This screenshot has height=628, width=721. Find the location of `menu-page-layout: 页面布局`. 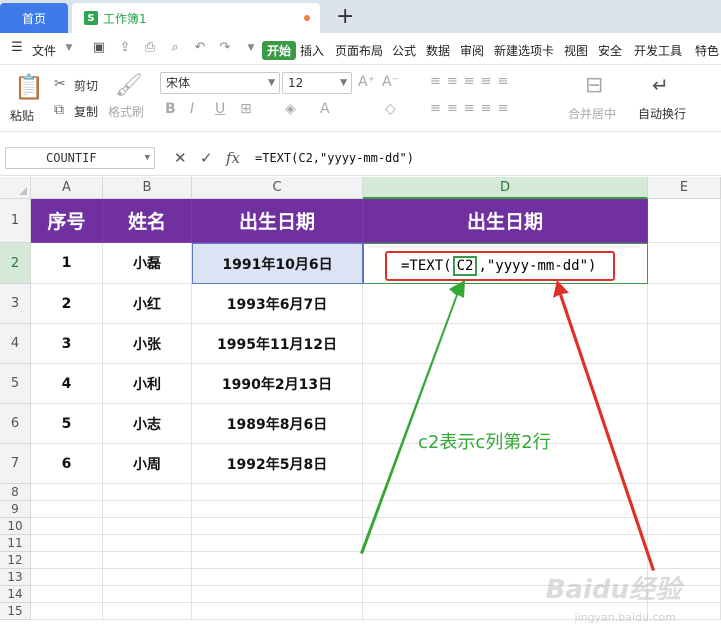

menu-page-layout: 页面布局 is located at coordinates (359, 50).